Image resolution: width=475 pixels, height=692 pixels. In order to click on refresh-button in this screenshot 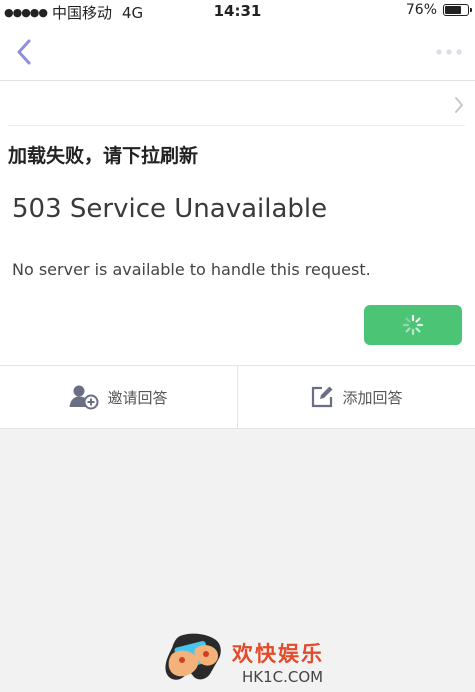, I will do `click(413, 325)`.